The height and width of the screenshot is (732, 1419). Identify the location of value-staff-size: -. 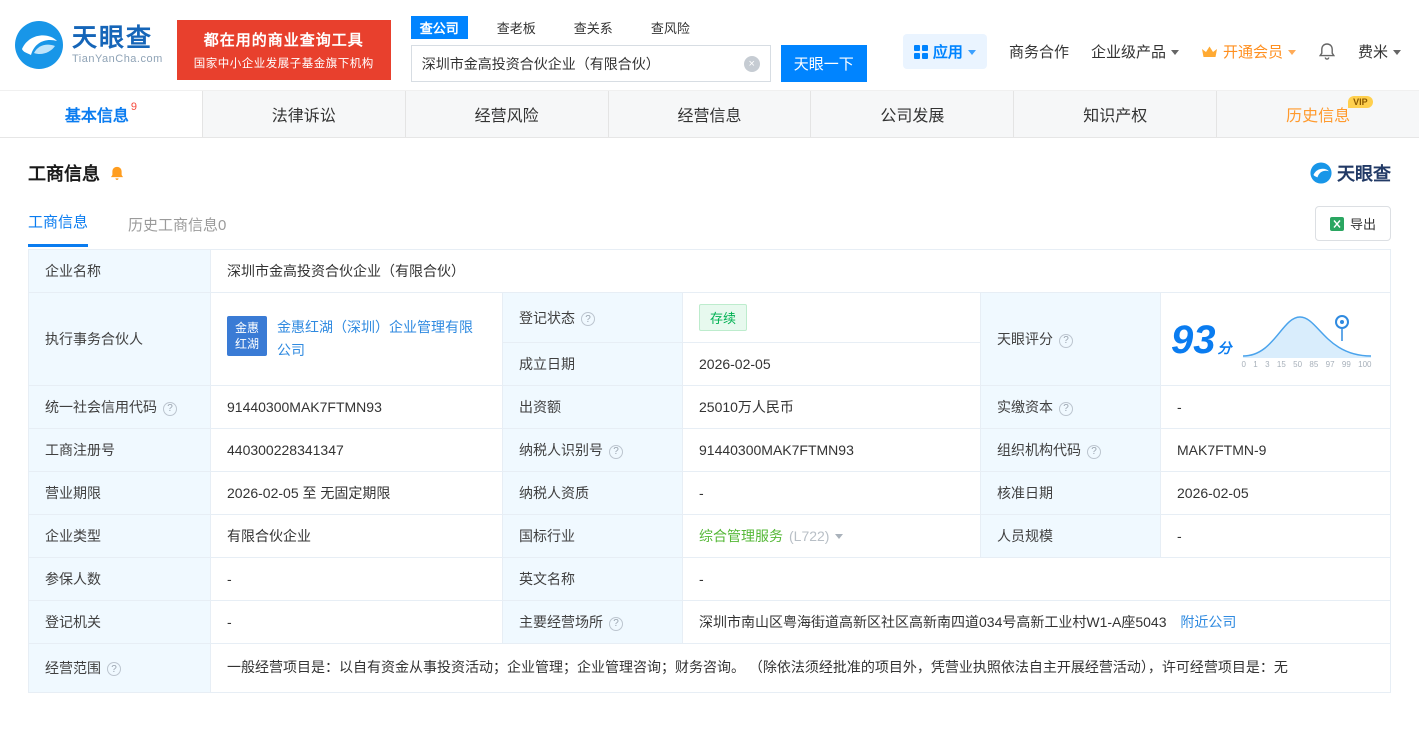
(1275, 536).